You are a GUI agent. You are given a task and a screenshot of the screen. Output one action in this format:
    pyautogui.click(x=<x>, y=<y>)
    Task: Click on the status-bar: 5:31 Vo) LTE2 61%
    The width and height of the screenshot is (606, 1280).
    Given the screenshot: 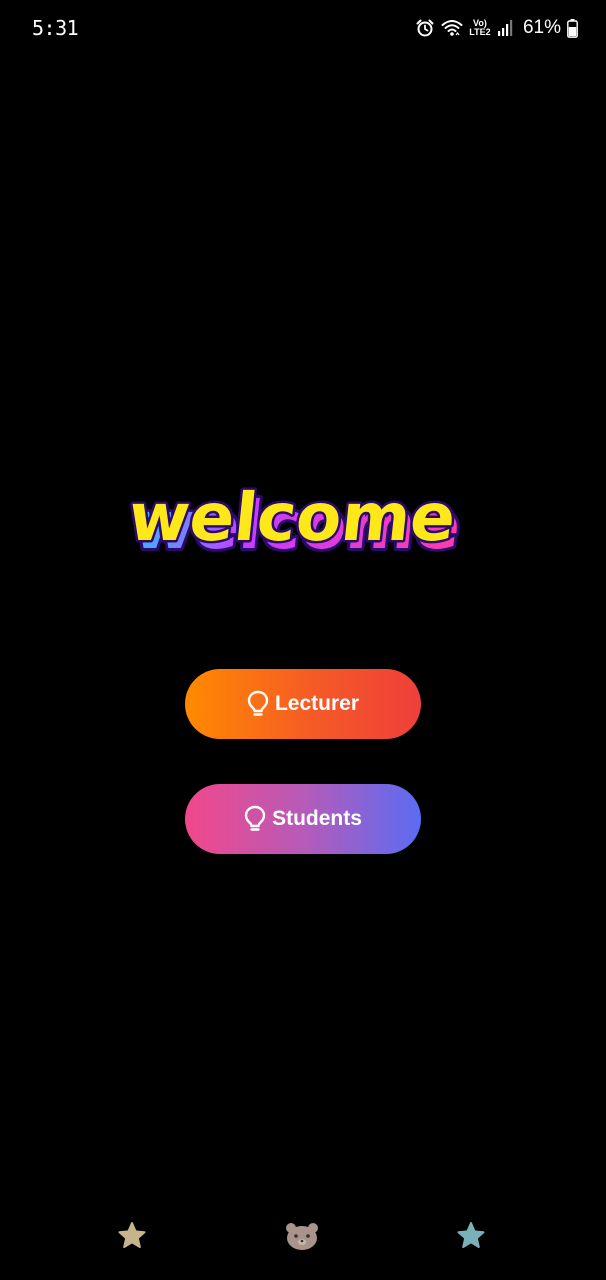 What is the action you would take?
    pyautogui.click(x=303, y=28)
    